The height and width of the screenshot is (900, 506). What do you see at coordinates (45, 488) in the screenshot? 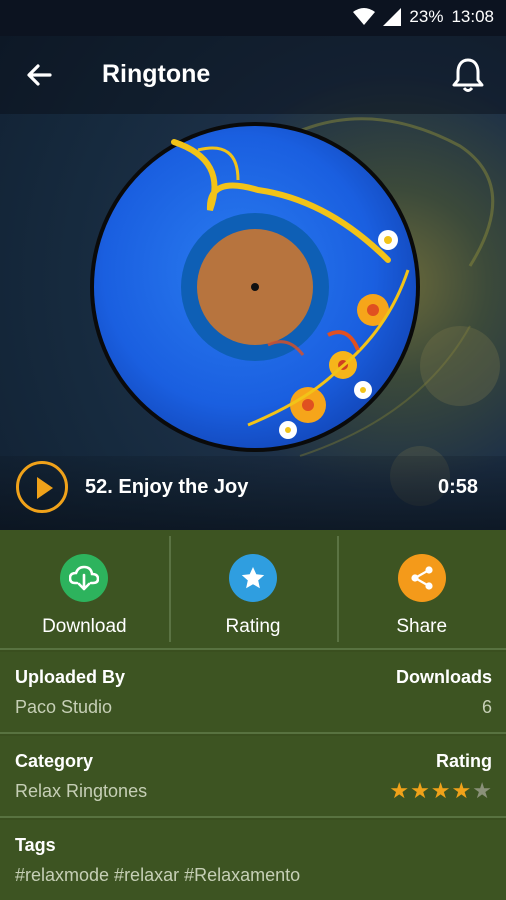
I see `play-icon` at bounding box center [45, 488].